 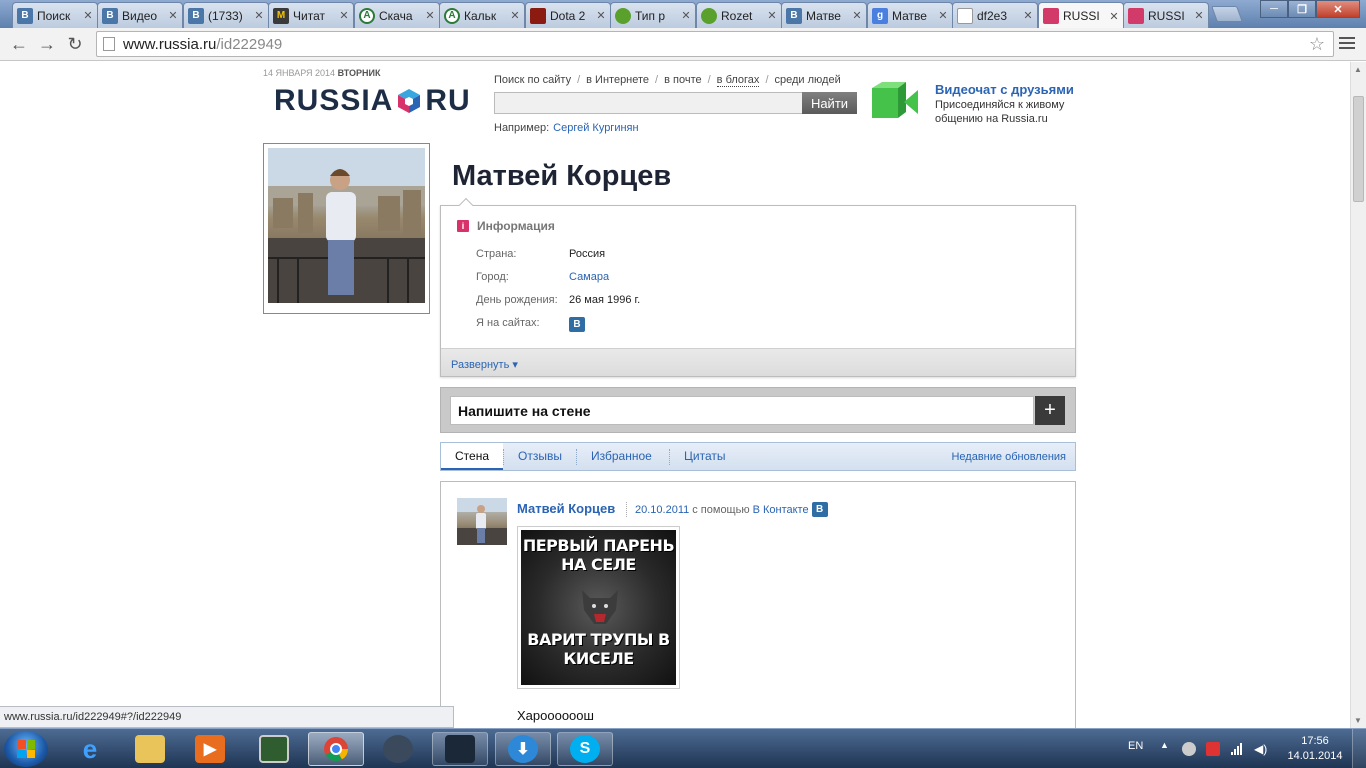 I want to click on steam-app-button, so click(x=398, y=749).